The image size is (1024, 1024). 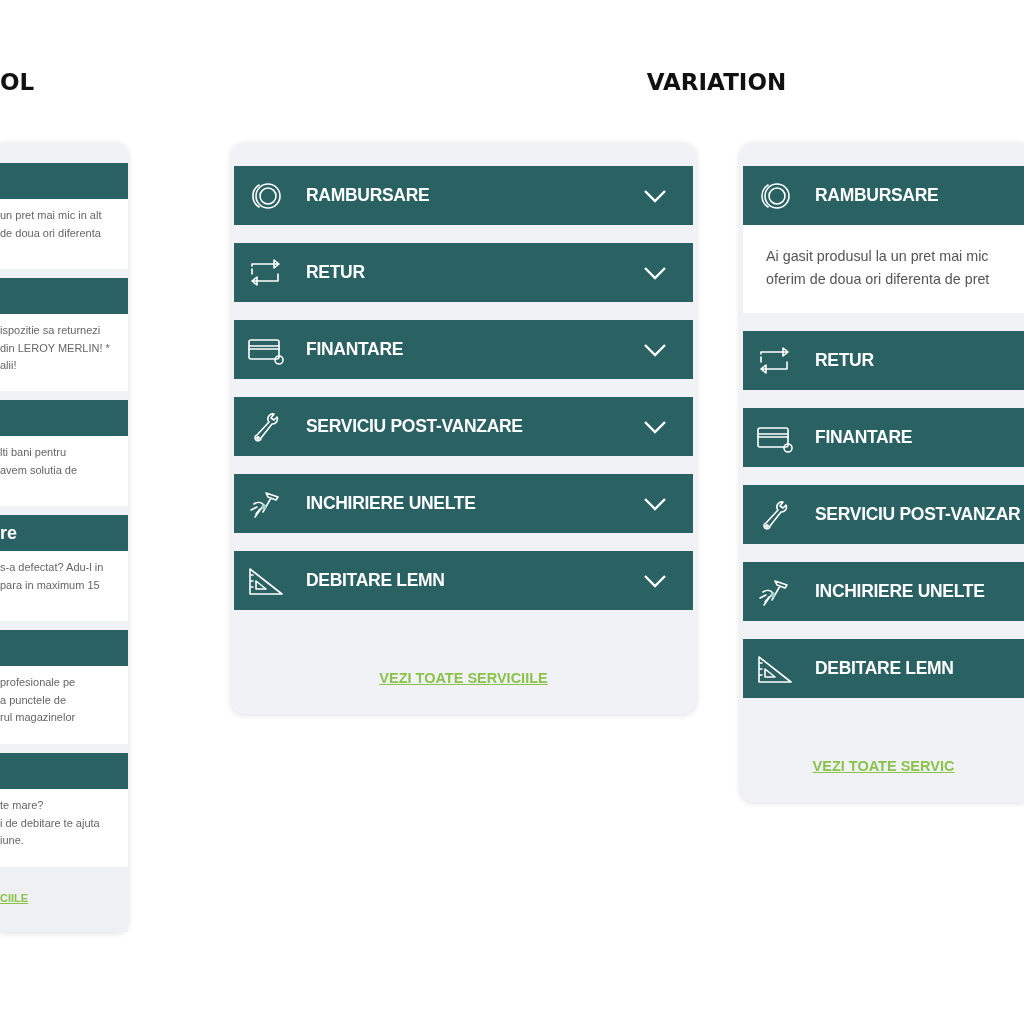 I want to click on description-text: un pret mai mic in alt de doua ori diferenta, so click(x=64, y=234).